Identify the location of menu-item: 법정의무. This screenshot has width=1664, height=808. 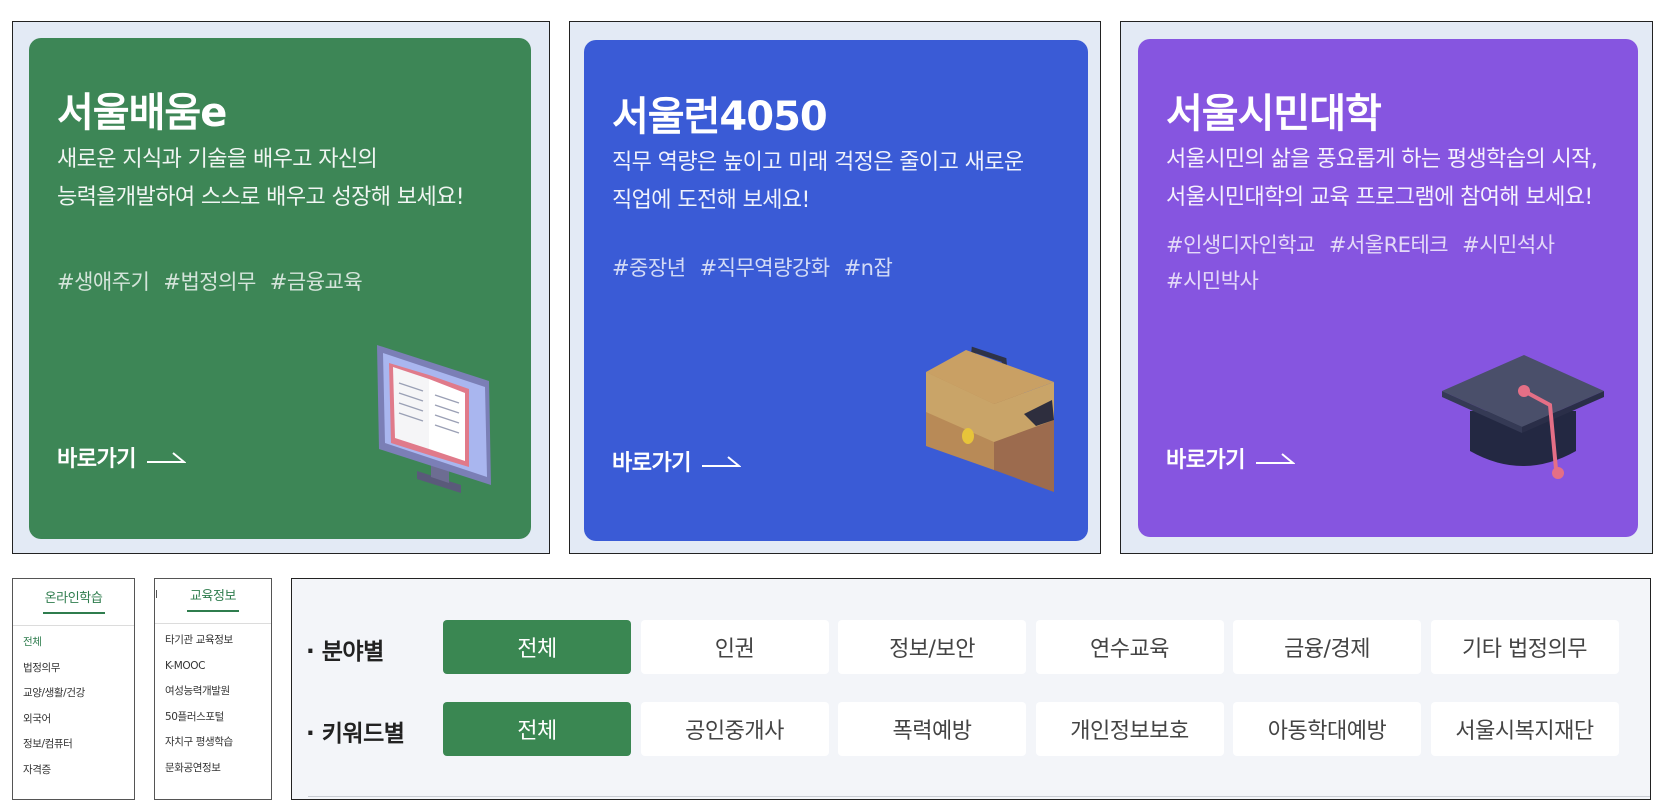
(54, 674).